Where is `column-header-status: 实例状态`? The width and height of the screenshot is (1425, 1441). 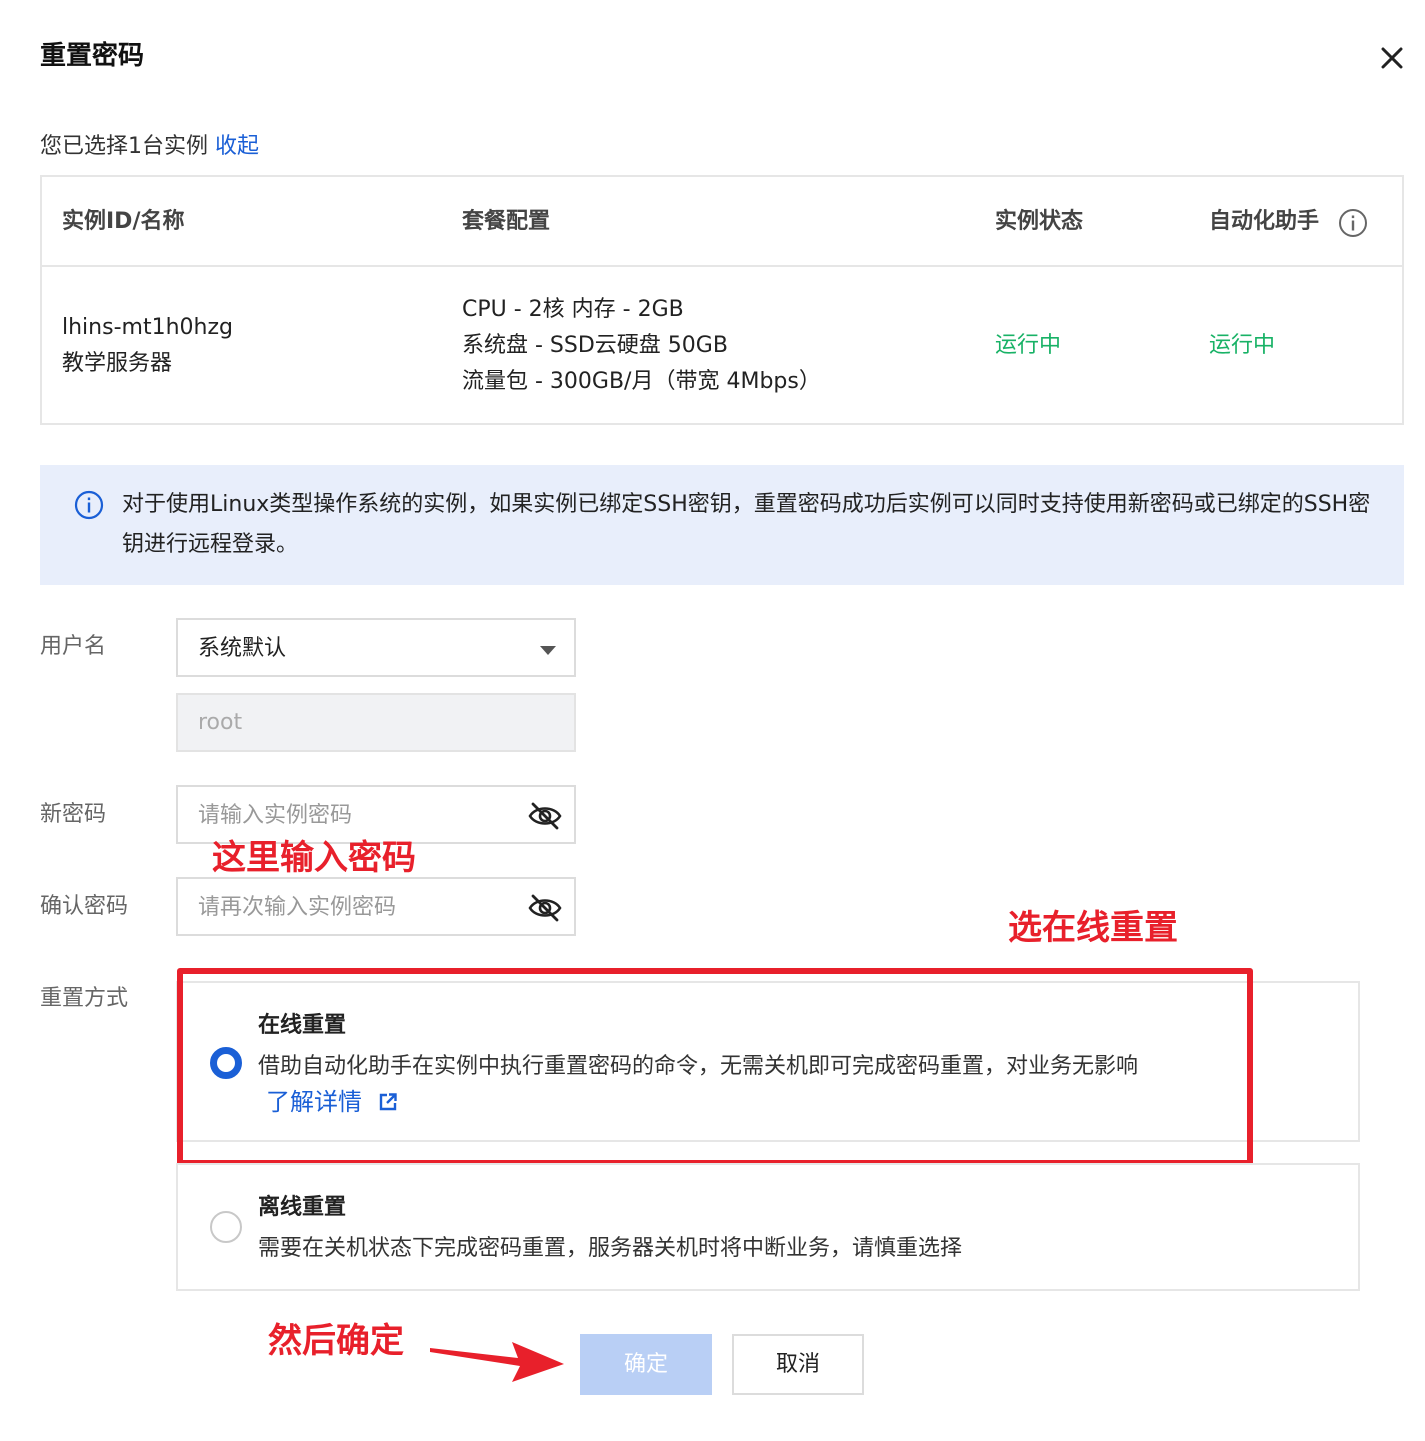 column-header-status: 实例状态 is located at coordinates (1039, 221).